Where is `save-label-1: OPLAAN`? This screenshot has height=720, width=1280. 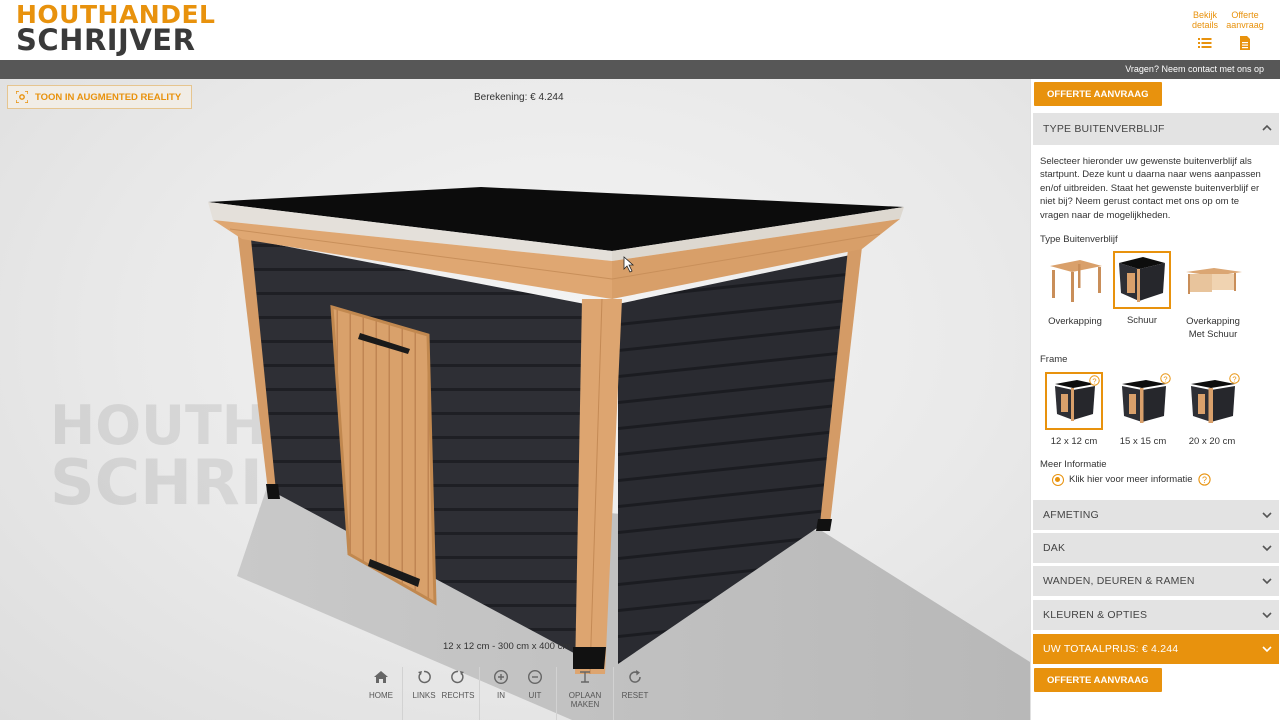
save-label-1: OPLAAN is located at coordinates (585, 695).